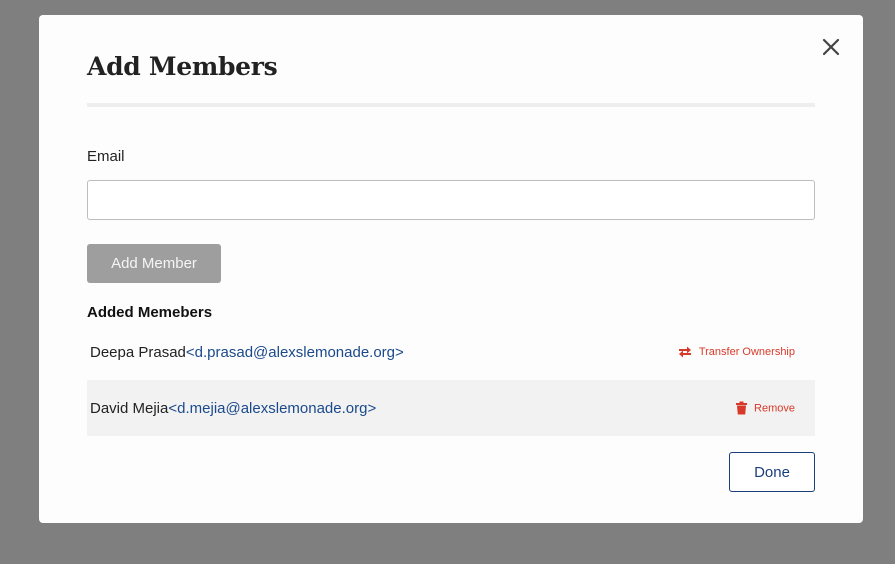 Image resolution: width=895 pixels, height=564 pixels. What do you see at coordinates (138, 352) in the screenshot?
I see `member-name: Deepa Prasad` at bounding box center [138, 352].